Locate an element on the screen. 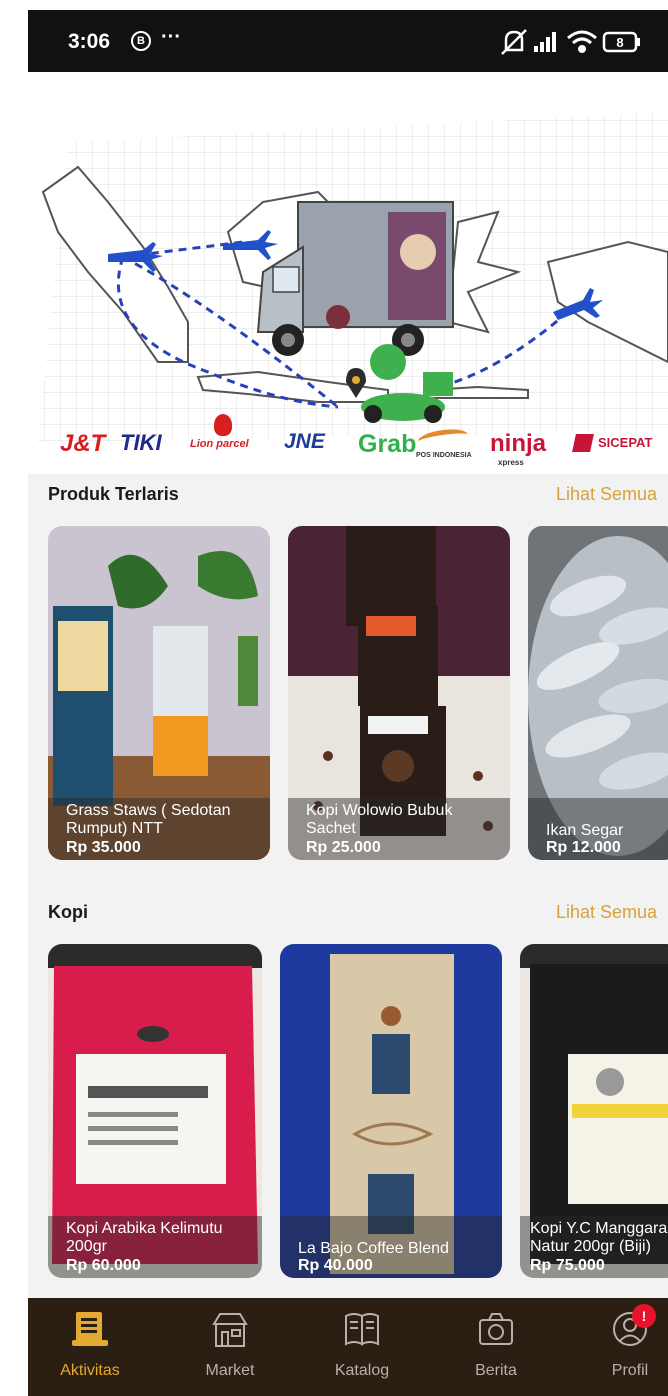 This screenshot has width=668, height=1396. product-price: Rp 75.000 is located at coordinates (567, 1265).